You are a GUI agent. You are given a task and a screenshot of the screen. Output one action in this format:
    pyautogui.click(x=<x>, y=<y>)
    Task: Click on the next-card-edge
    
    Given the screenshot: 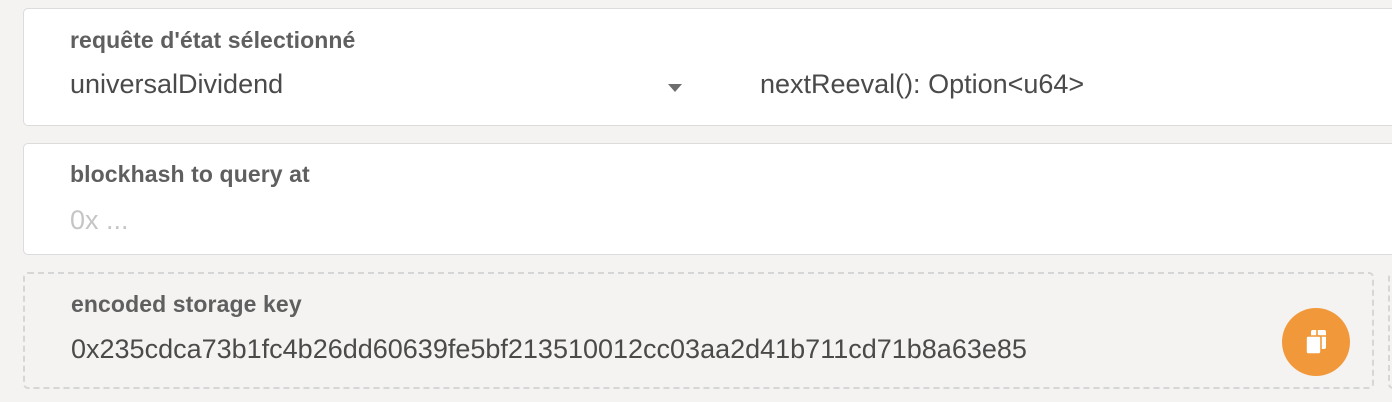 What is the action you would take?
    pyautogui.click(x=1390, y=330)
    